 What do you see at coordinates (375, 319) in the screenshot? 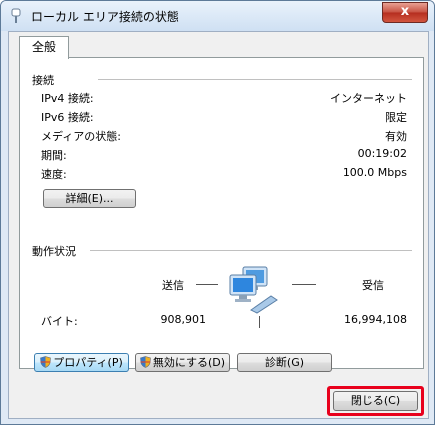
I see `bytes-received-value: 16,994,108` at bounding box center [375, 319].